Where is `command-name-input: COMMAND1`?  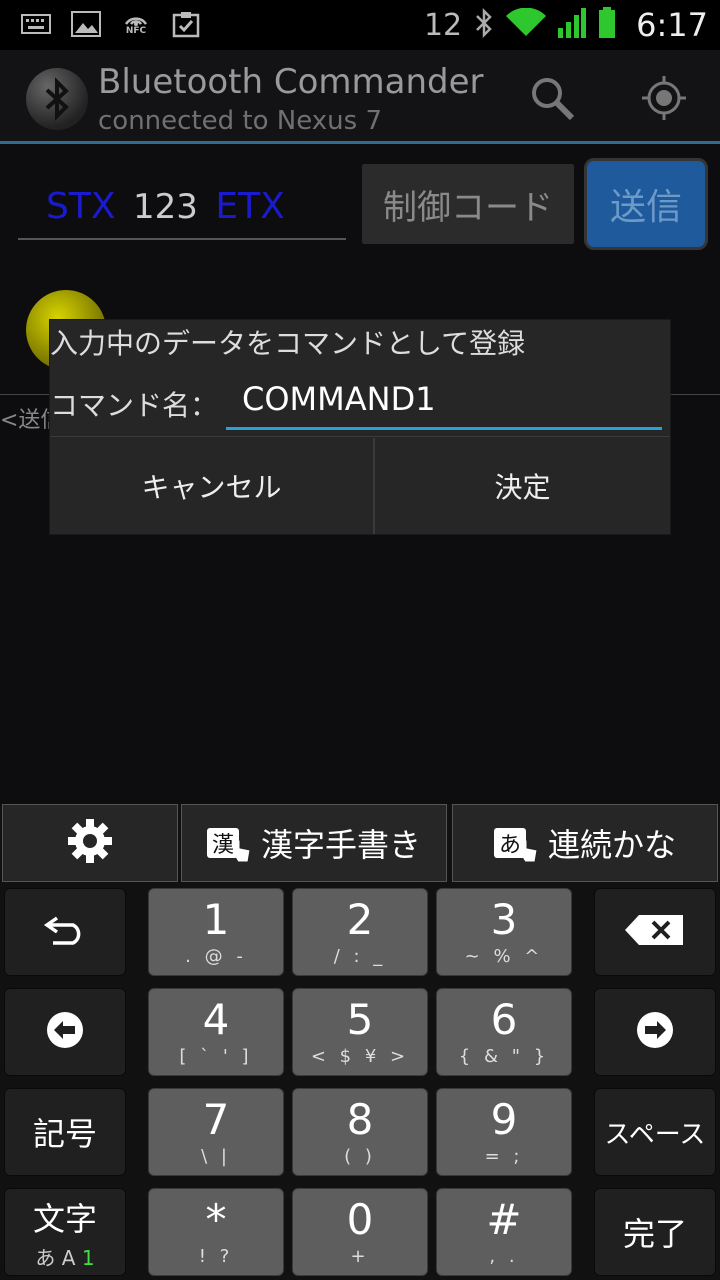 command-name-input: COMMAND1 is located at coordinates (444, 402).